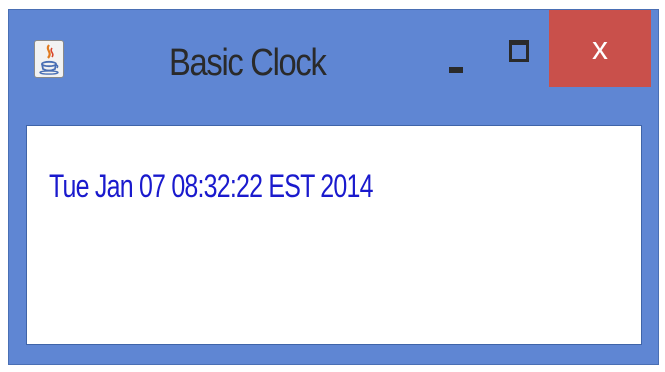  I want to click on maximize-button, so click(521, 54).